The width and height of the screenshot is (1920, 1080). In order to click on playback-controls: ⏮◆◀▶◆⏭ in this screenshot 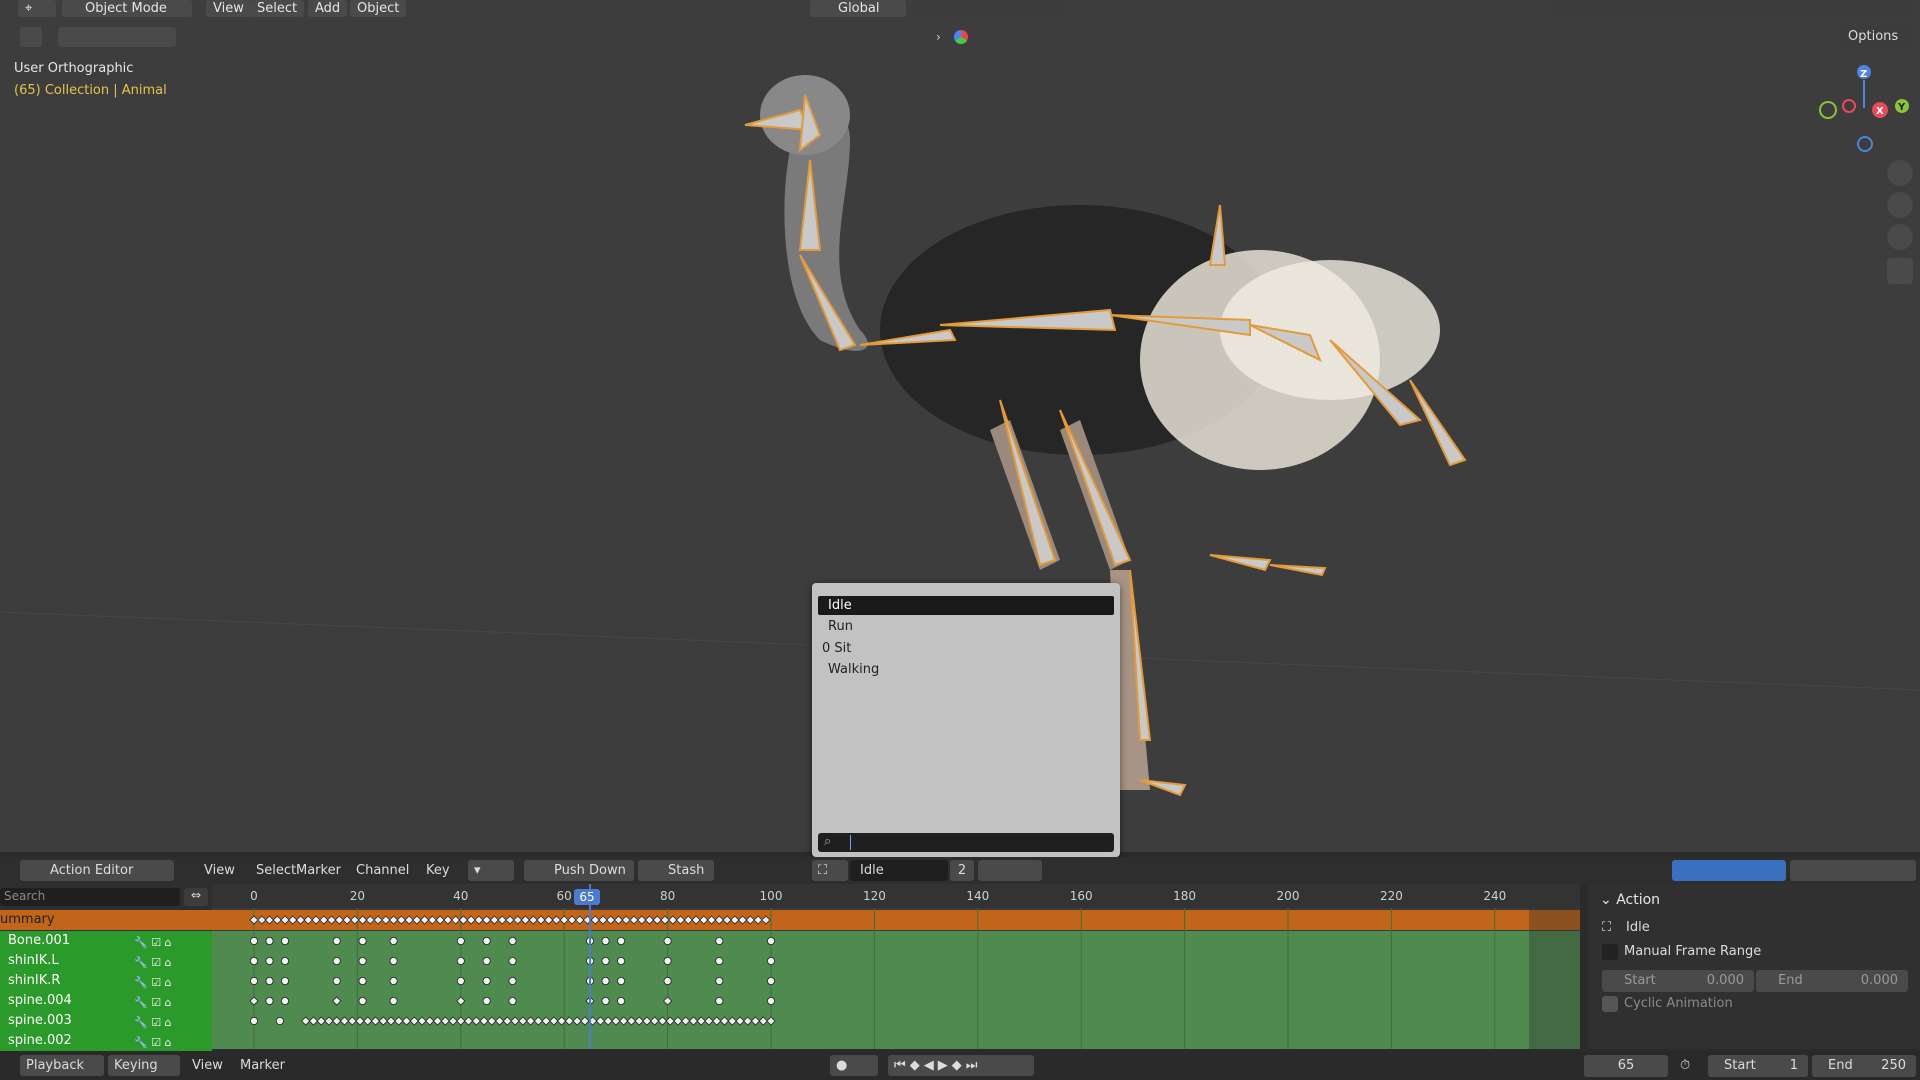, I will do `click(961, 1065)`.